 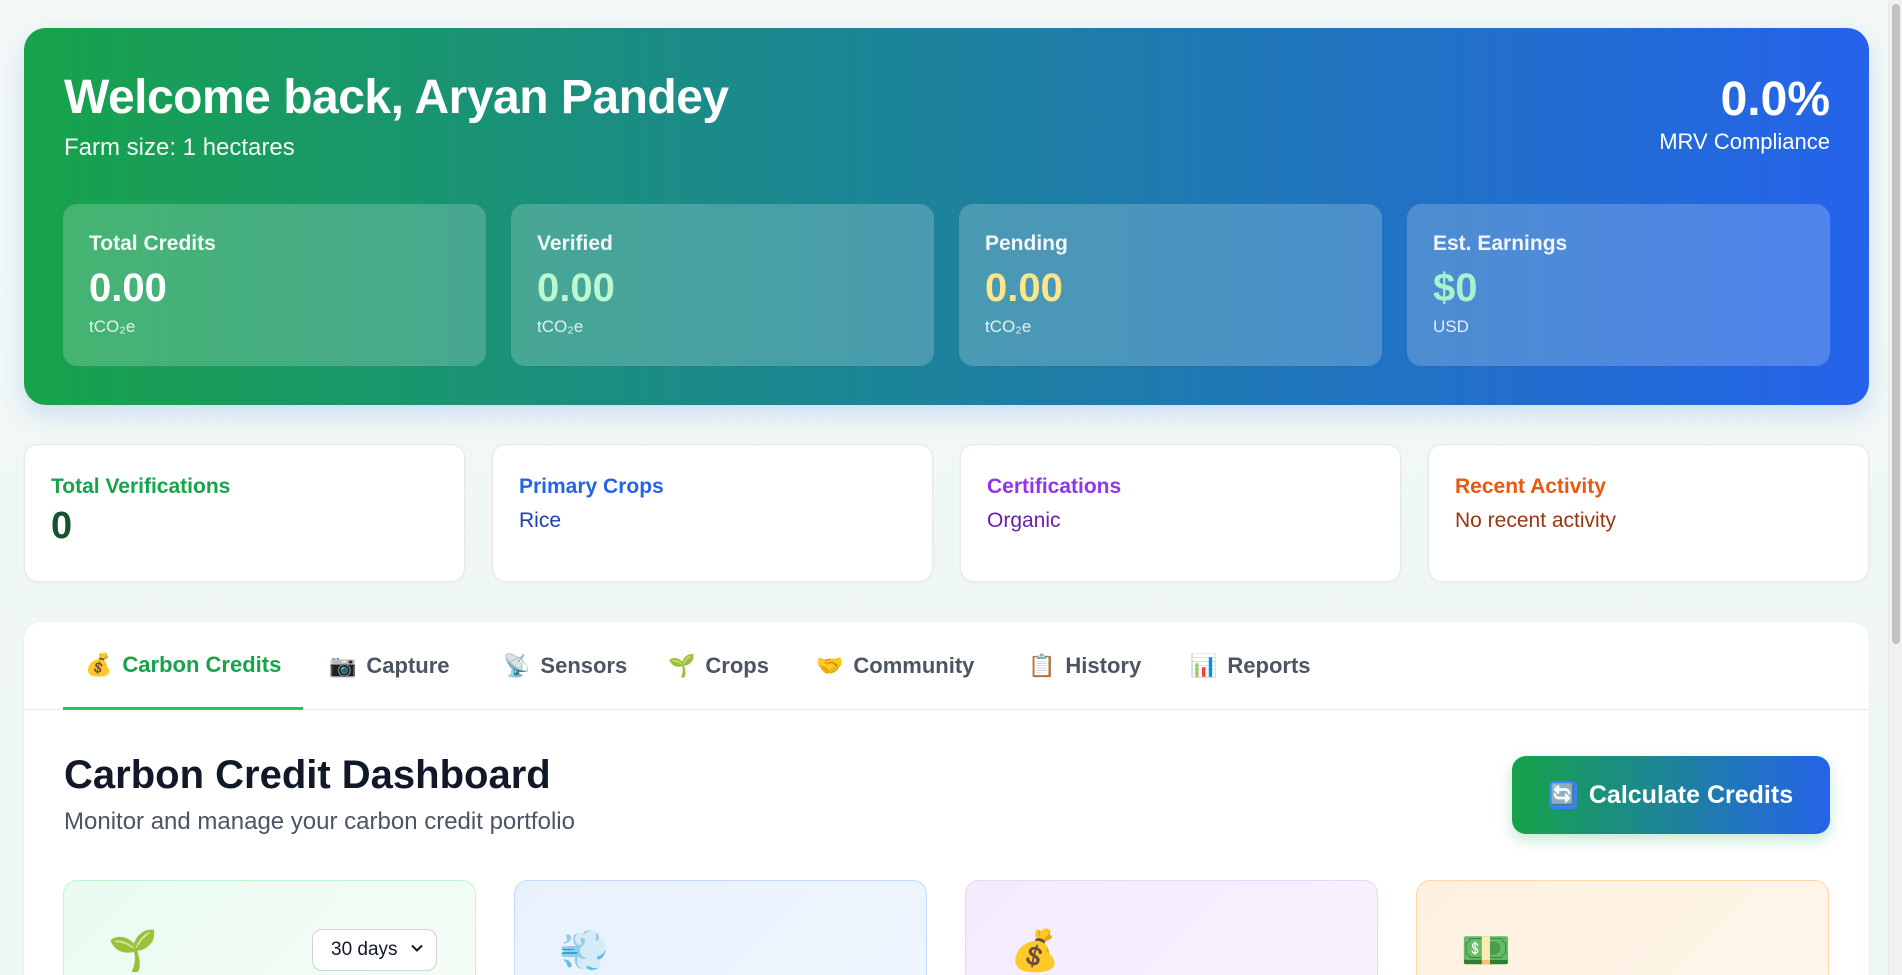 What do you see at coordinates (1204, 665) in the screenshot?
I see `bar-chart-icon: 📊` at bounding box center [1204, 665].